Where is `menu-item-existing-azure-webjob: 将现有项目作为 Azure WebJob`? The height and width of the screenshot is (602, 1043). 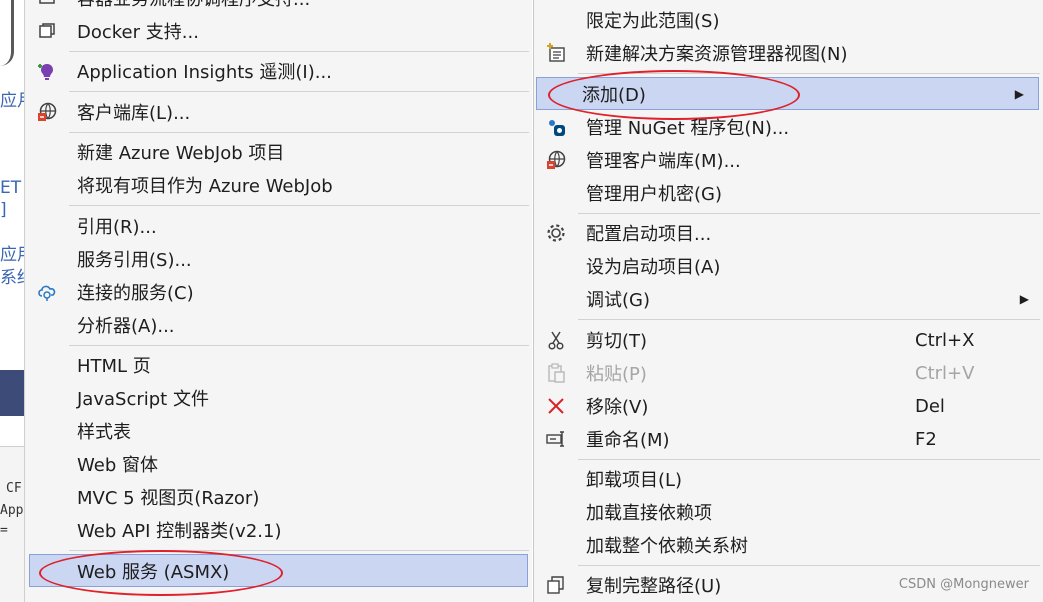 menu-item-existing-azure-webjob: 将现有项目作为 Azure WebJob is located at coordinates (278, 185).